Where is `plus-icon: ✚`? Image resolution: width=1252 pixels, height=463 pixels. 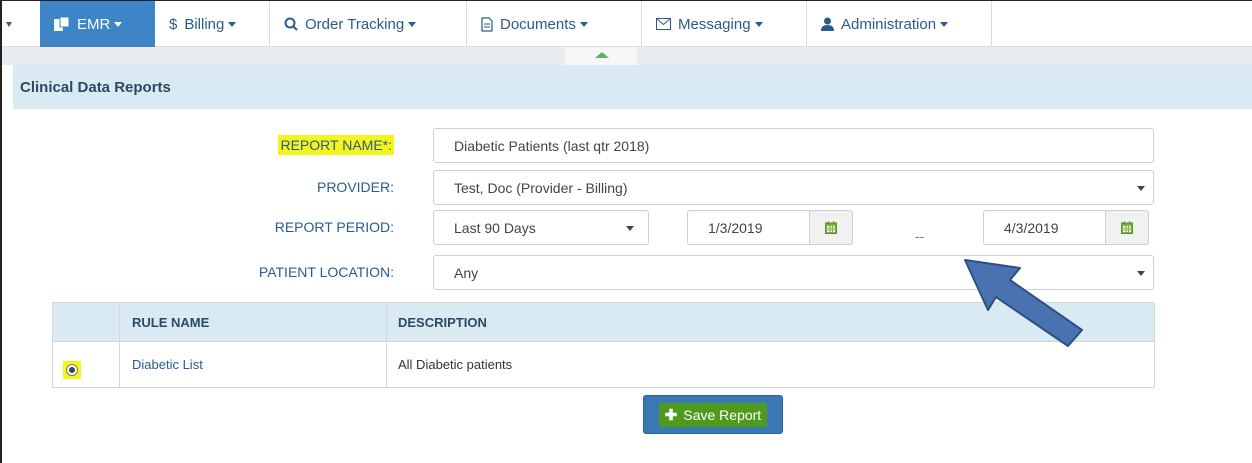
plus-icon: ✚ is located at coordinates (671, 415).